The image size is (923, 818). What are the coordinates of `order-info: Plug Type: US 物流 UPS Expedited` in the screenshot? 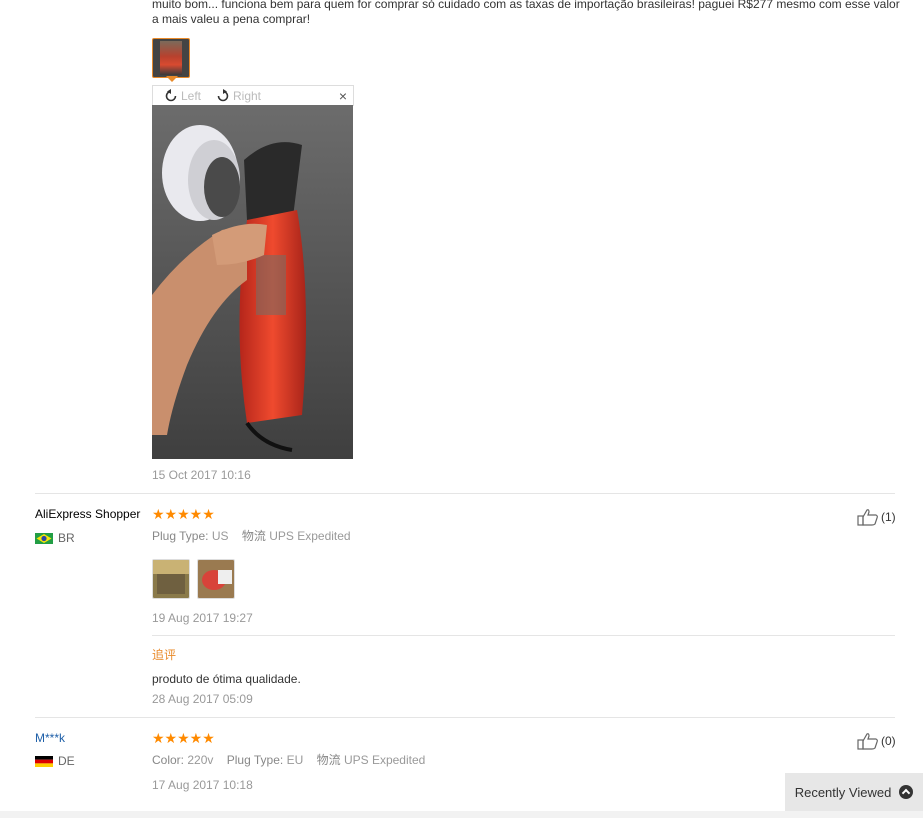 It's located at (251, 535).